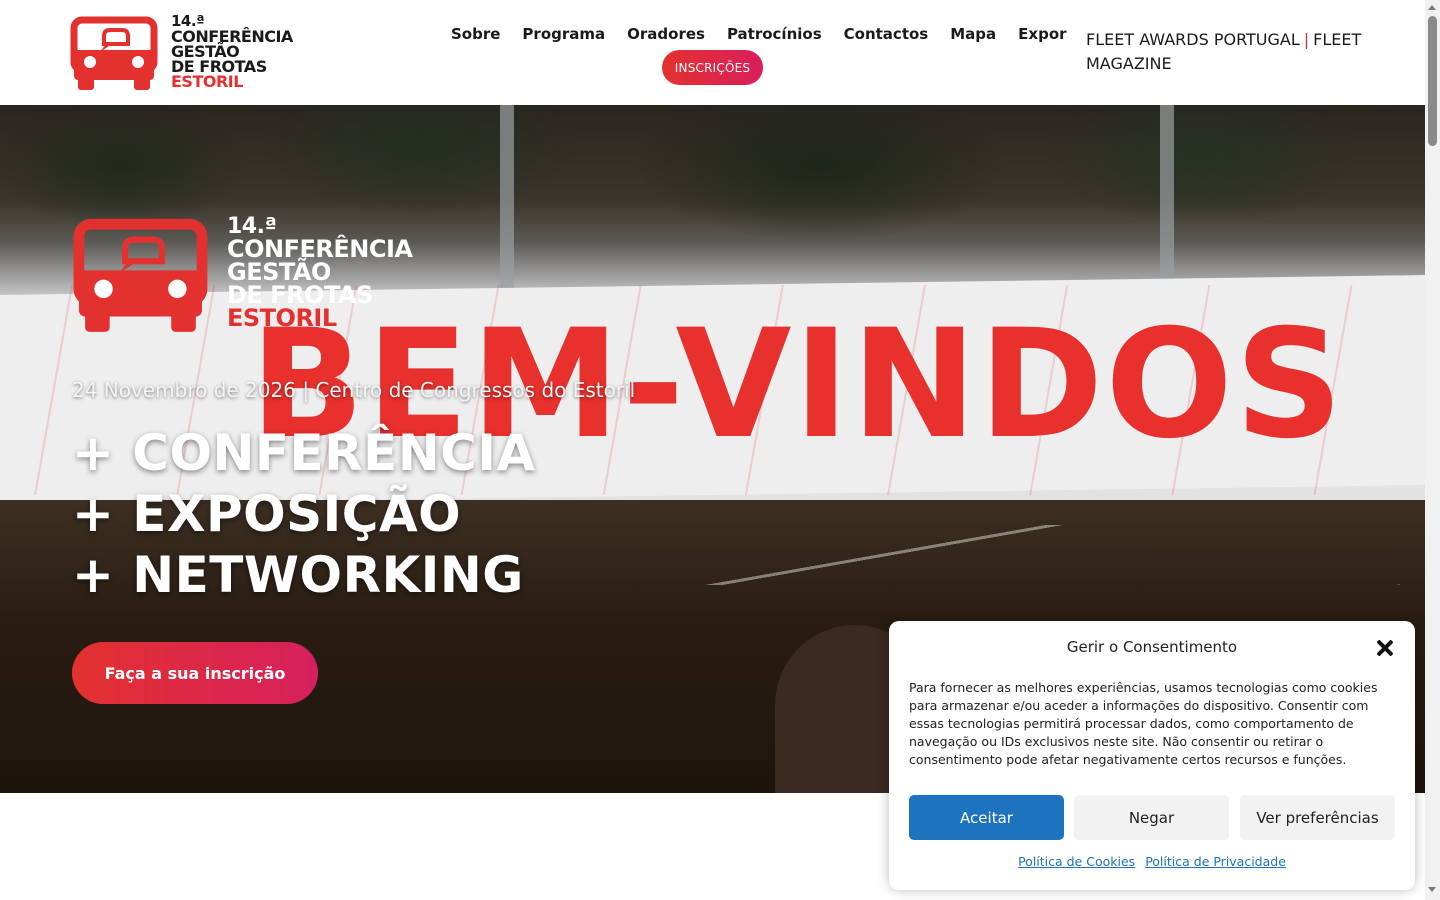 This screenshot has width=1440, height=900. I want to click on logo-line-estoril: ESTORIL, so click(207, 81).